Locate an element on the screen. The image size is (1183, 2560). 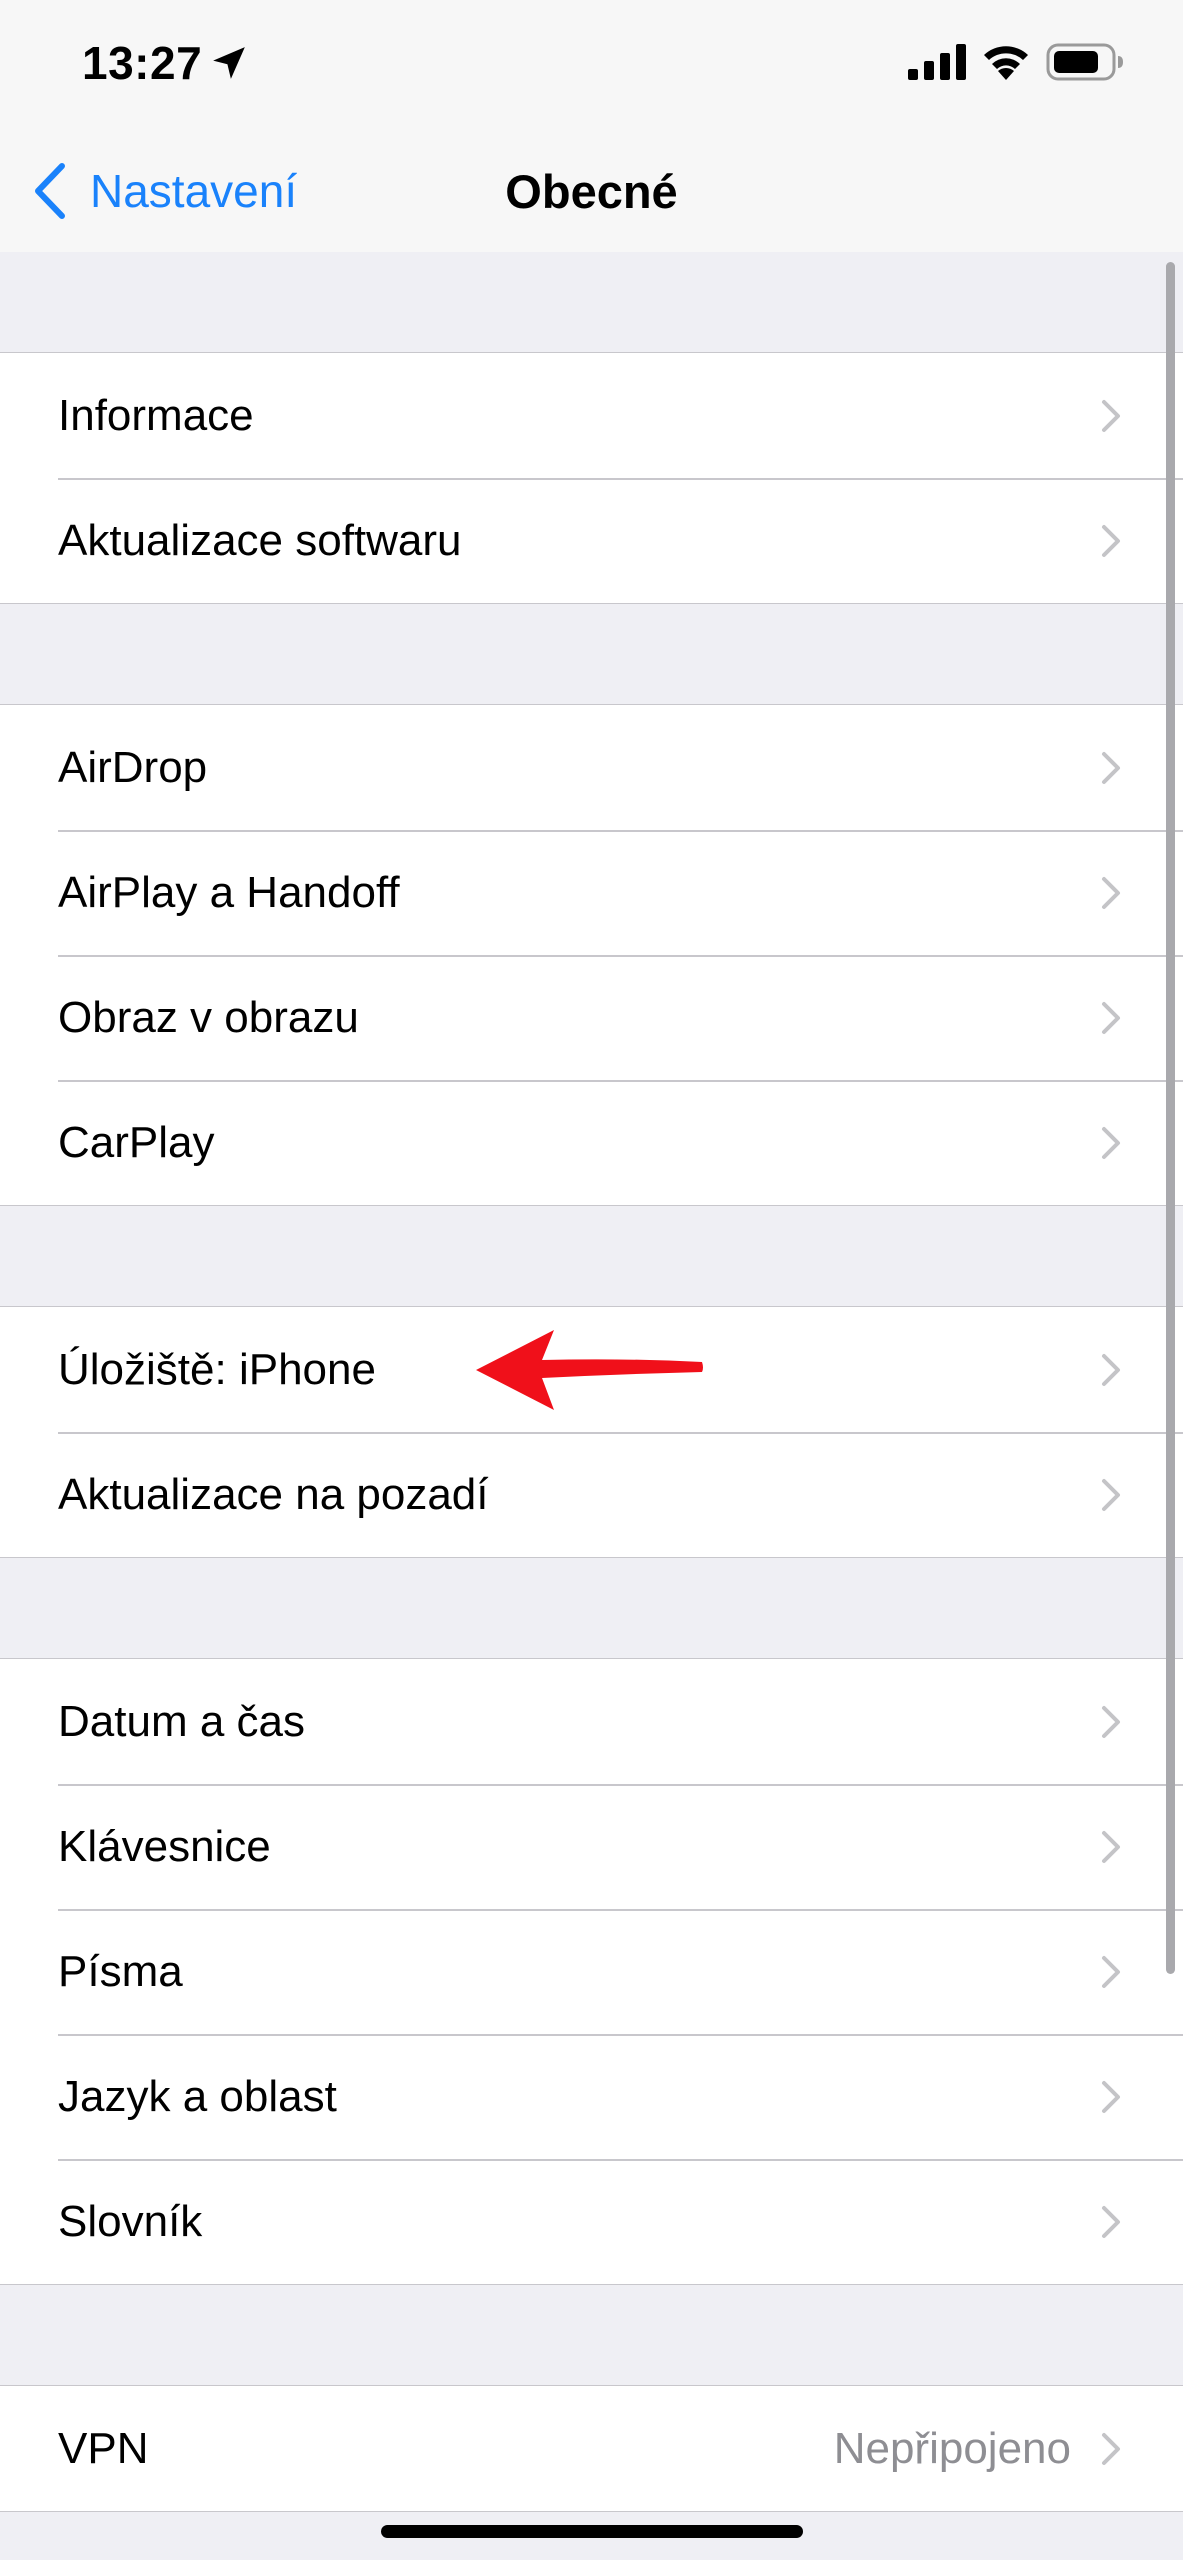
home-indicator is located at coordinates (592, 2531).